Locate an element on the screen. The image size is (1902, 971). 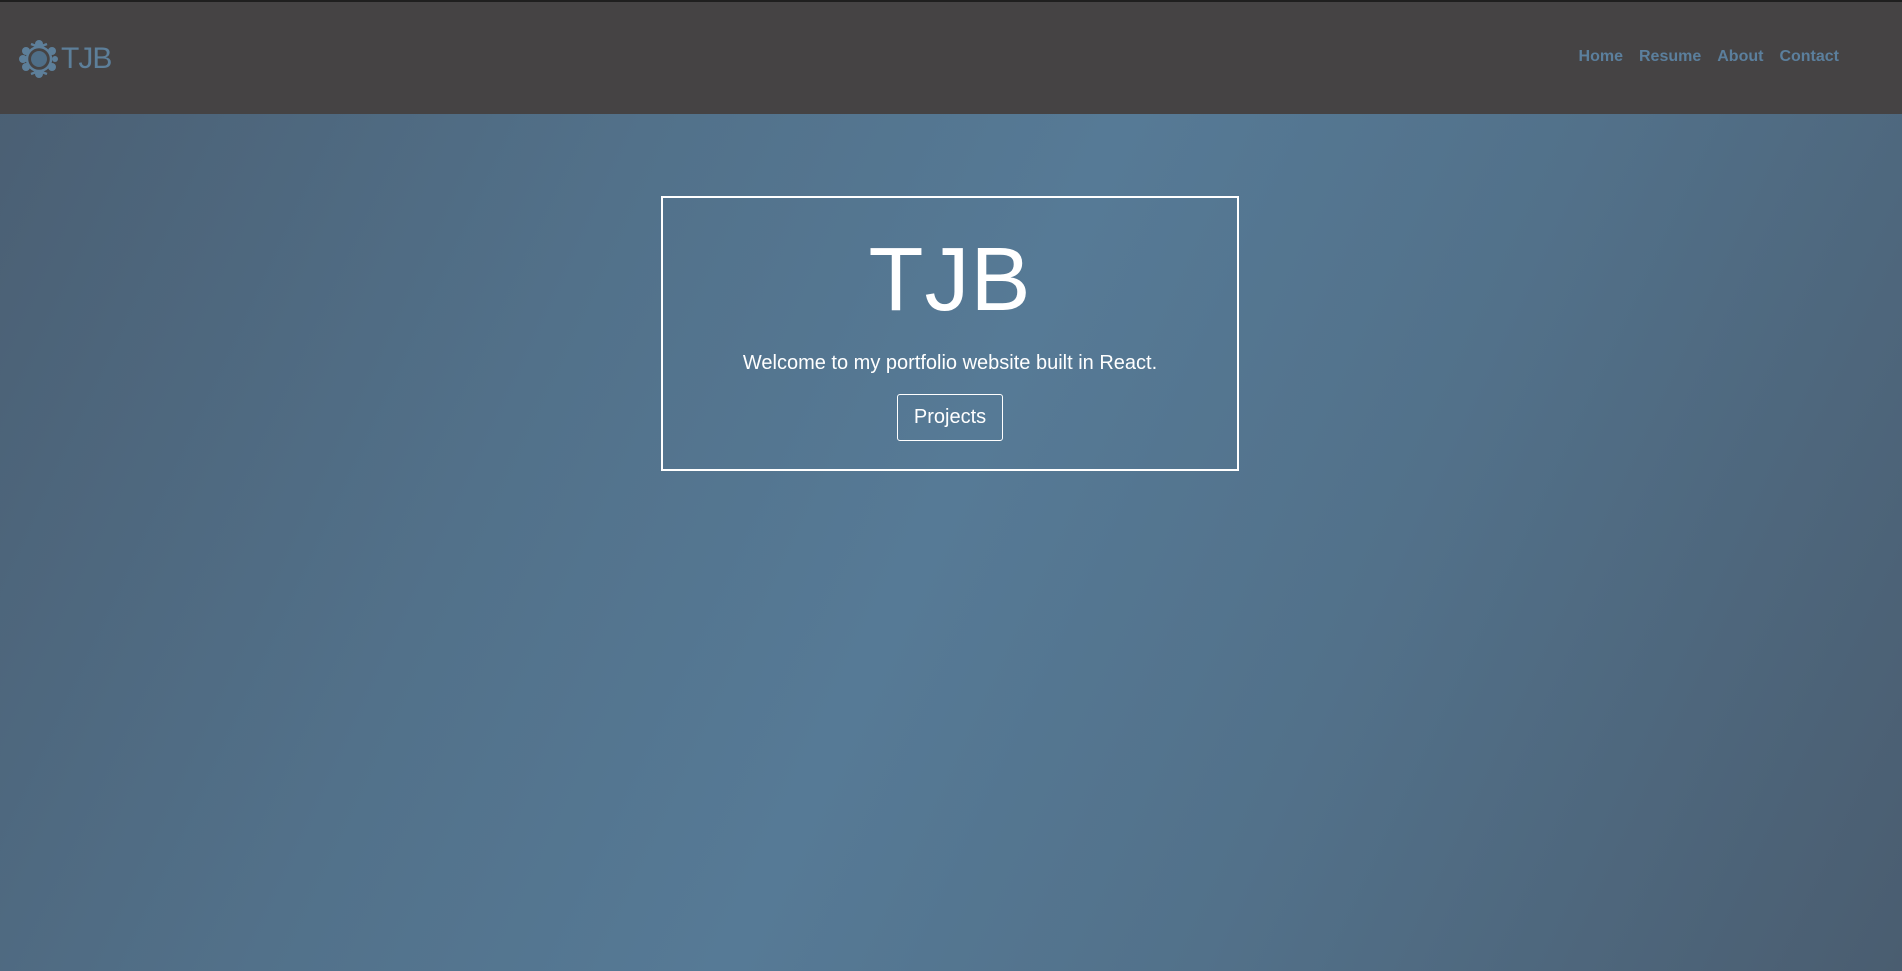
logo-text: TJB is located at coordinates (86, 58).